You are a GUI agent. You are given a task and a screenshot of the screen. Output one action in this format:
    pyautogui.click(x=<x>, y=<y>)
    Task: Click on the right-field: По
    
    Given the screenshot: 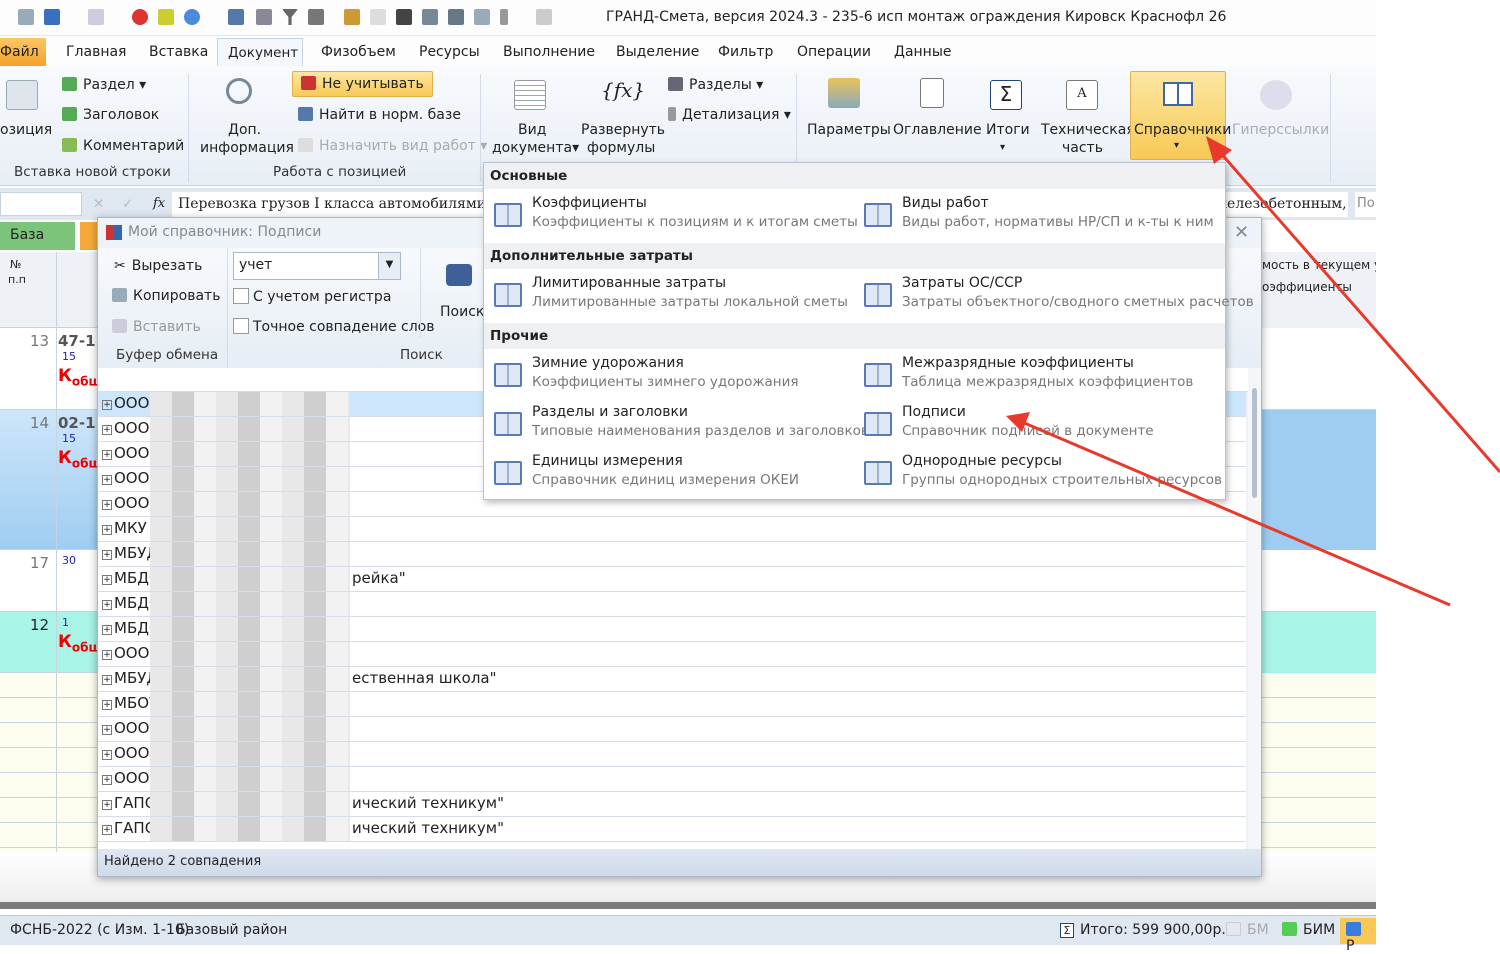 What is the action you would take?
    pyautogui.click(x=1365, y=204)
    